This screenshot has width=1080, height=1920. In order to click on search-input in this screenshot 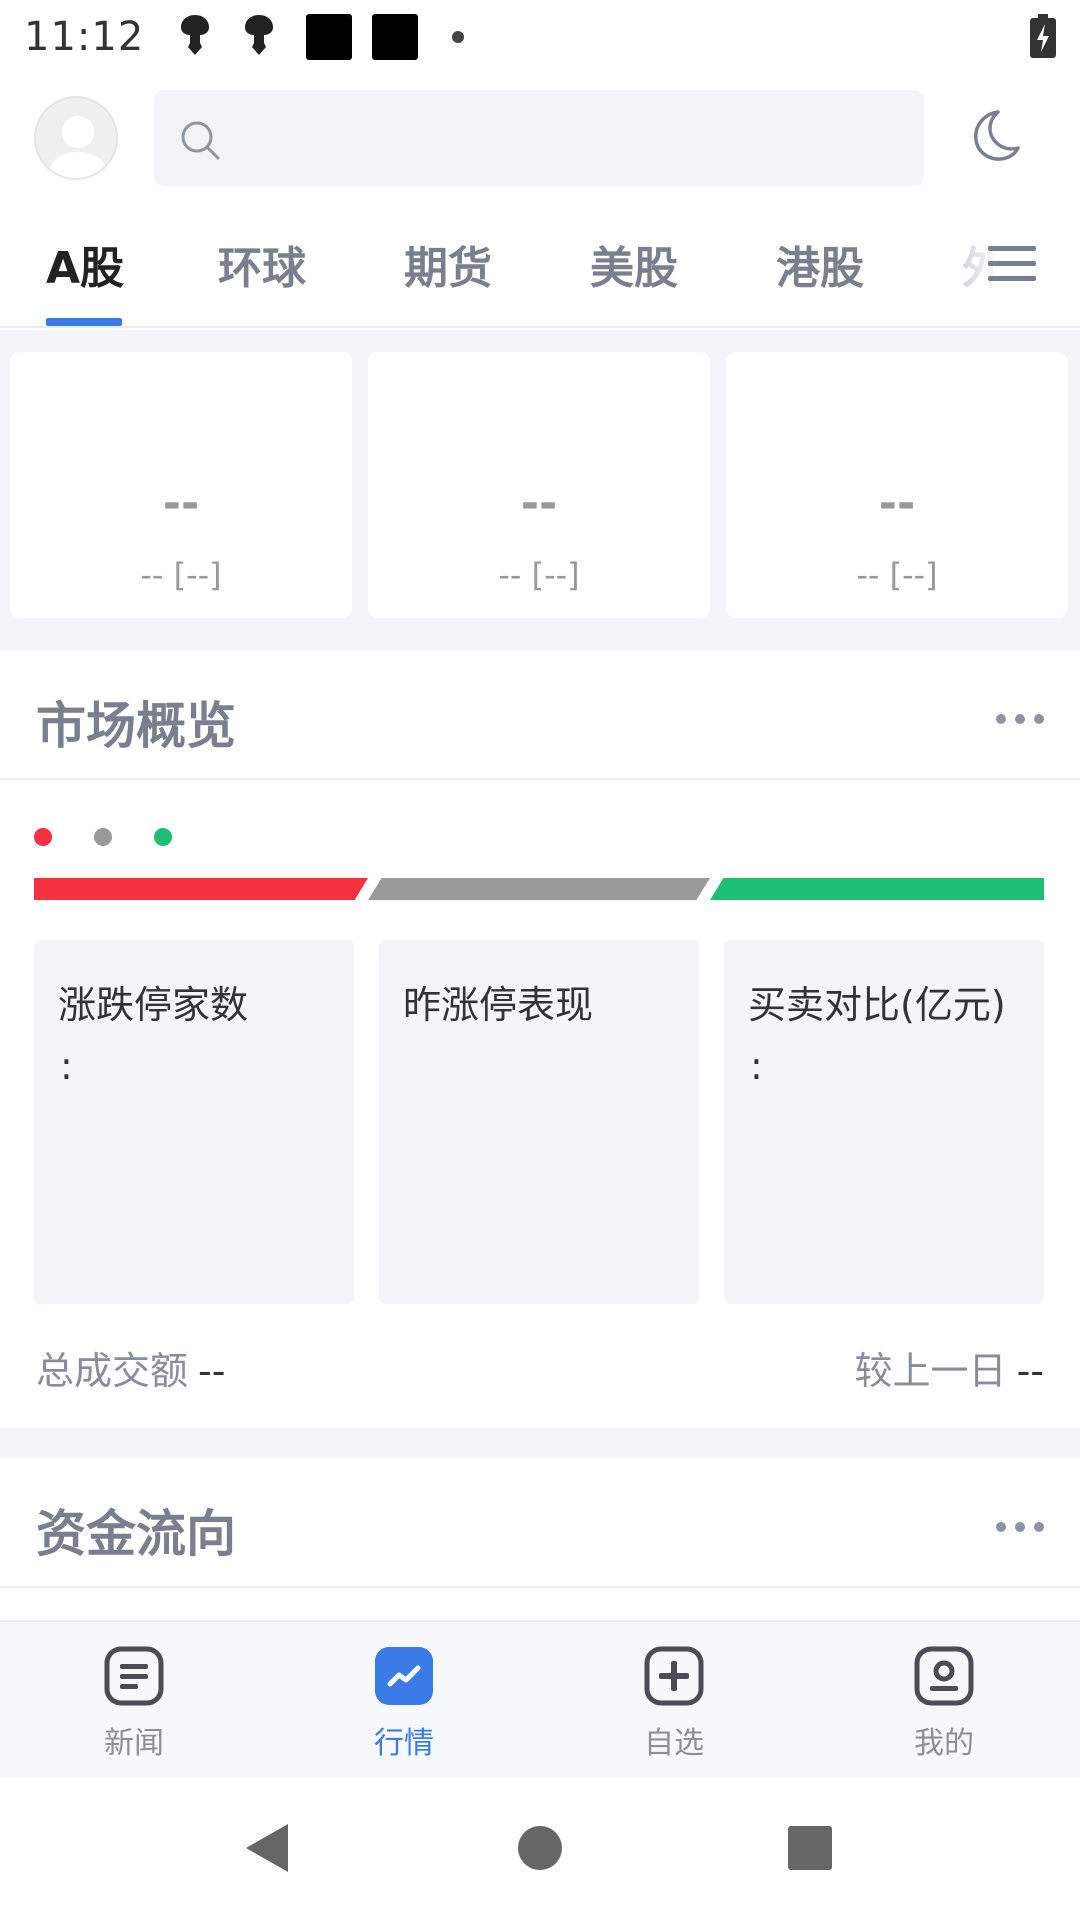, I will do `click(539, 138)`.